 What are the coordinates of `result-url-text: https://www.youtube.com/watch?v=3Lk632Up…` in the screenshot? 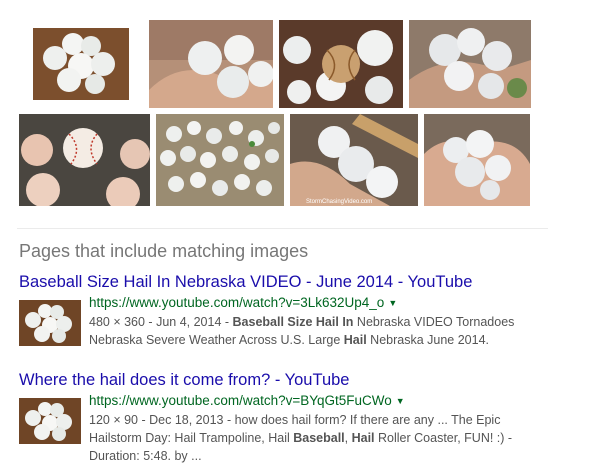 It's located at (236, 302).